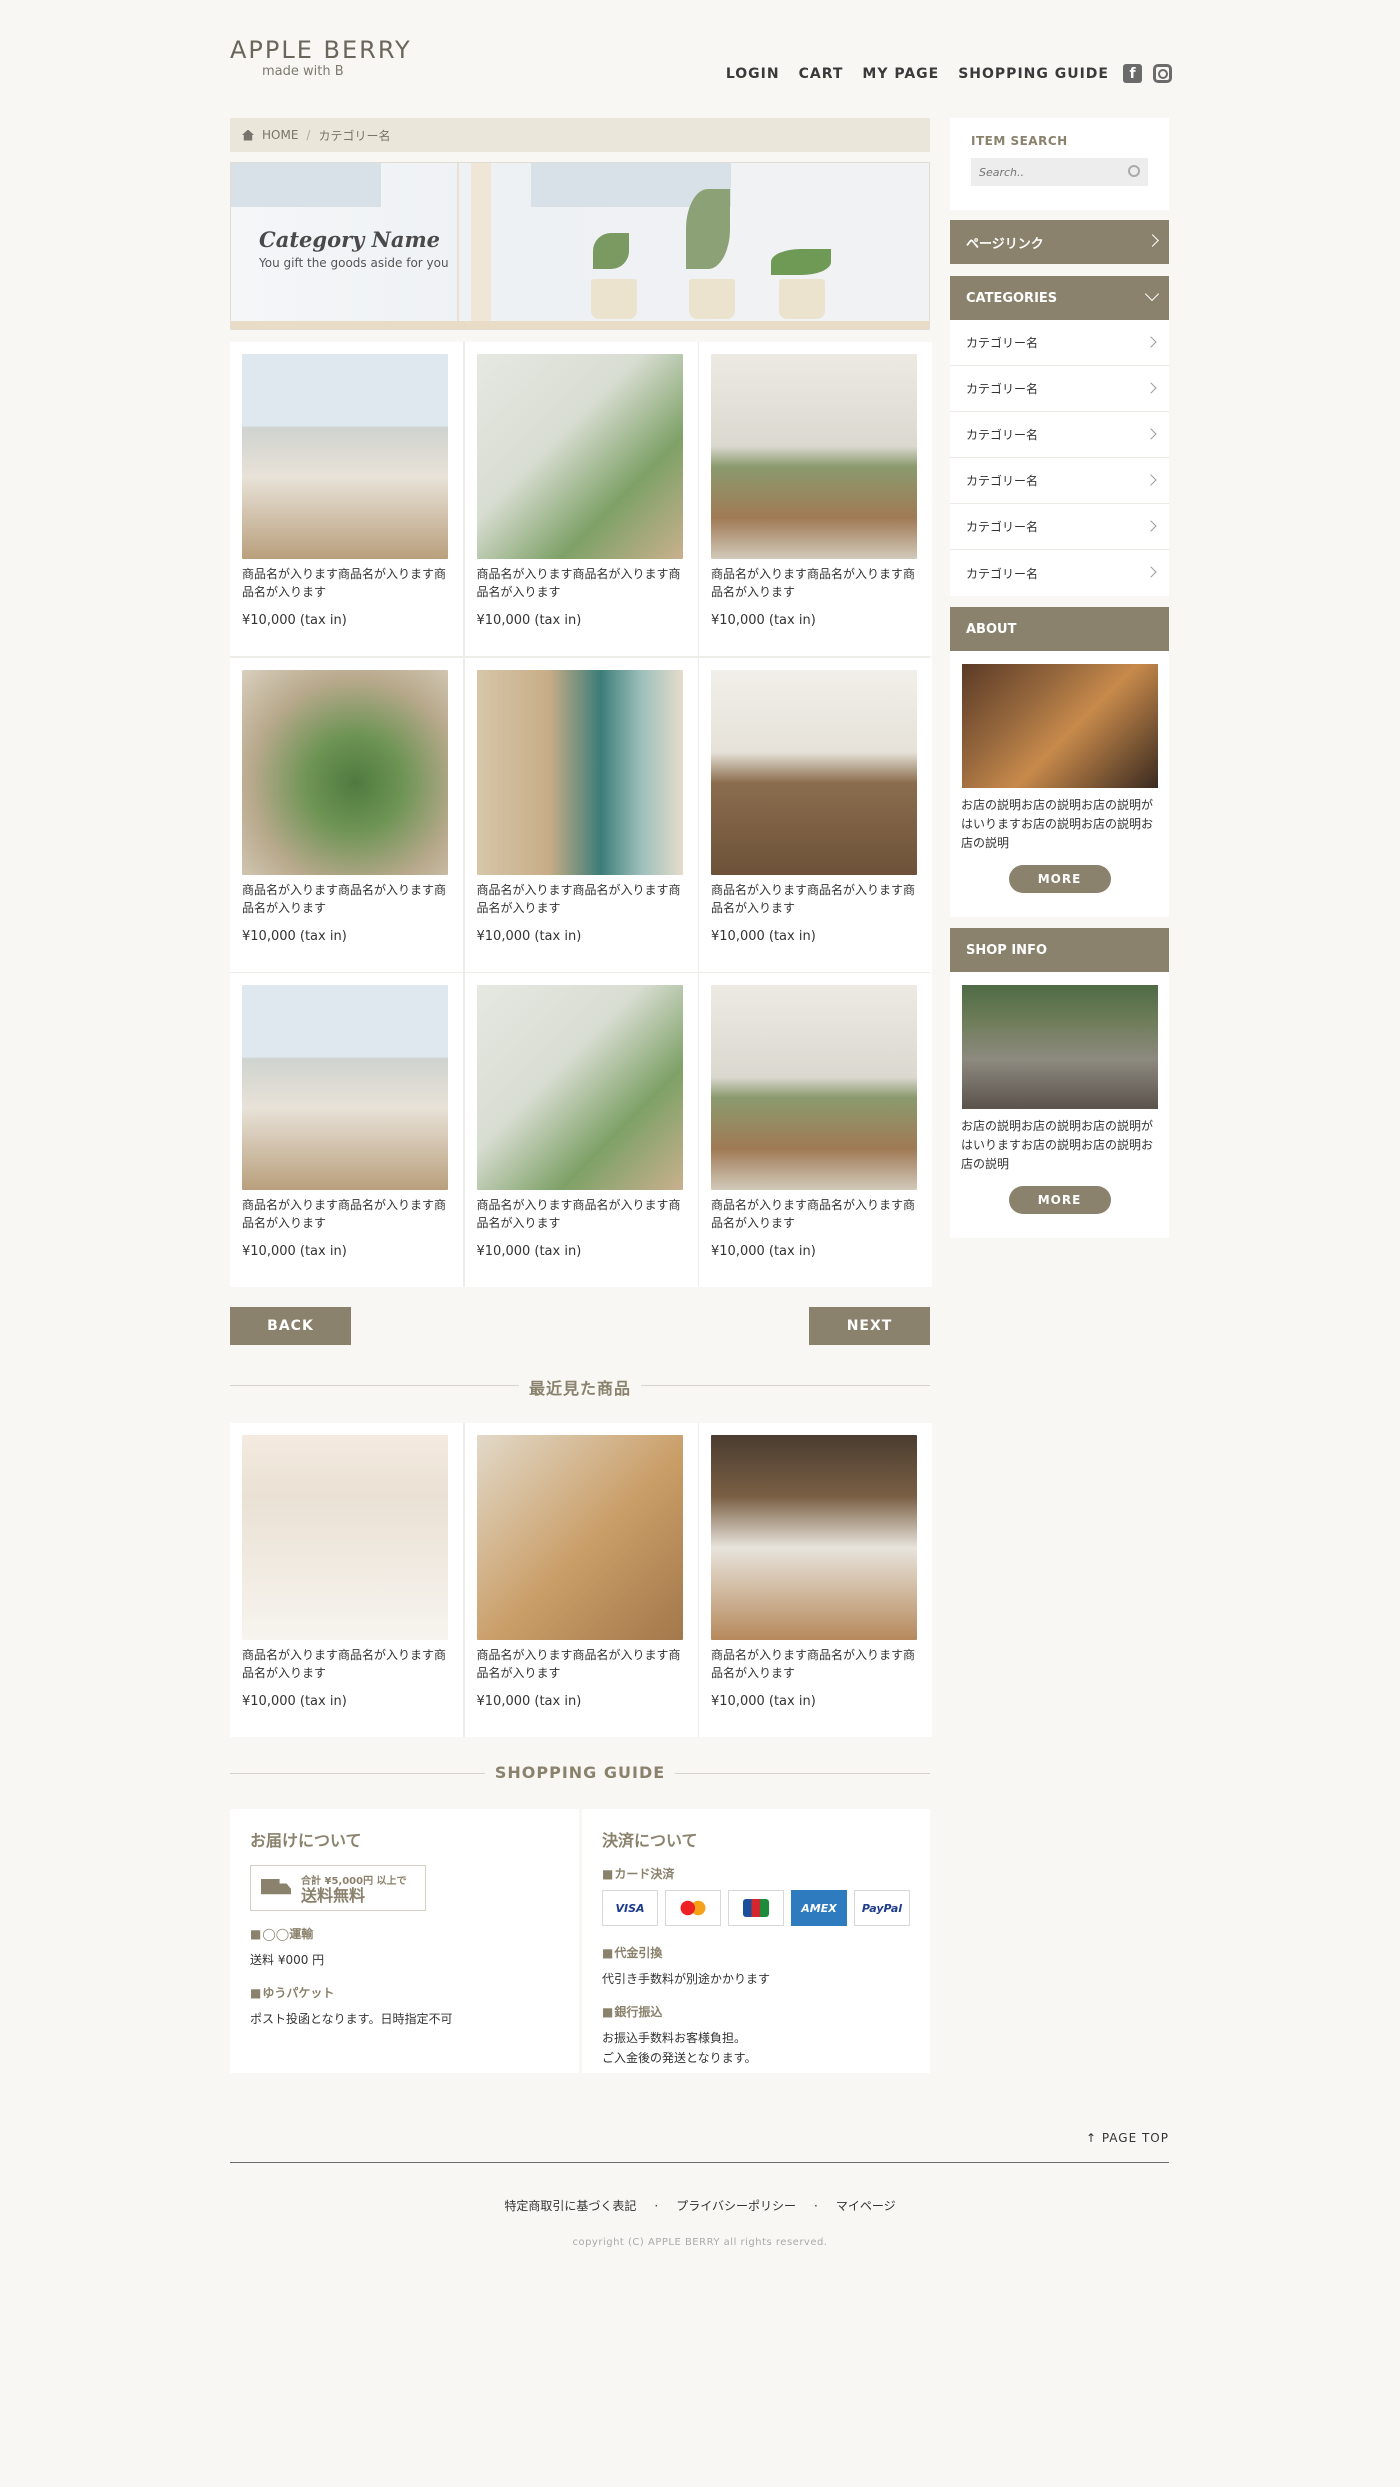 The width and height of the screenshot is (1400, 2487). I want to click on item-search-title: ITEM SEARCH, so click(1019, 141).